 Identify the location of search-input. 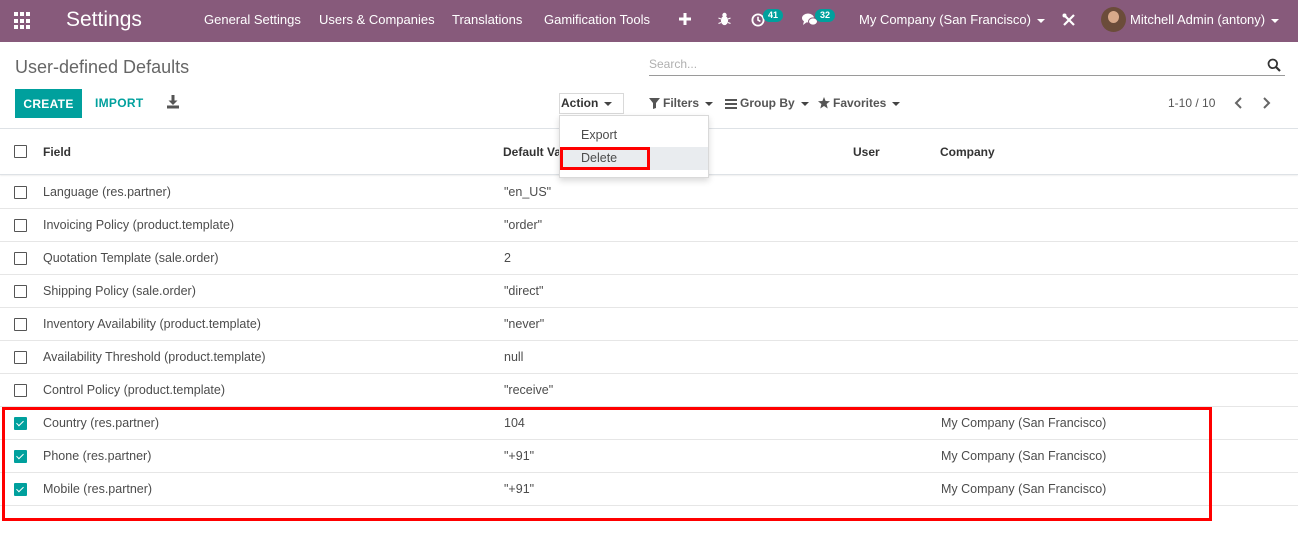
(949, 64).